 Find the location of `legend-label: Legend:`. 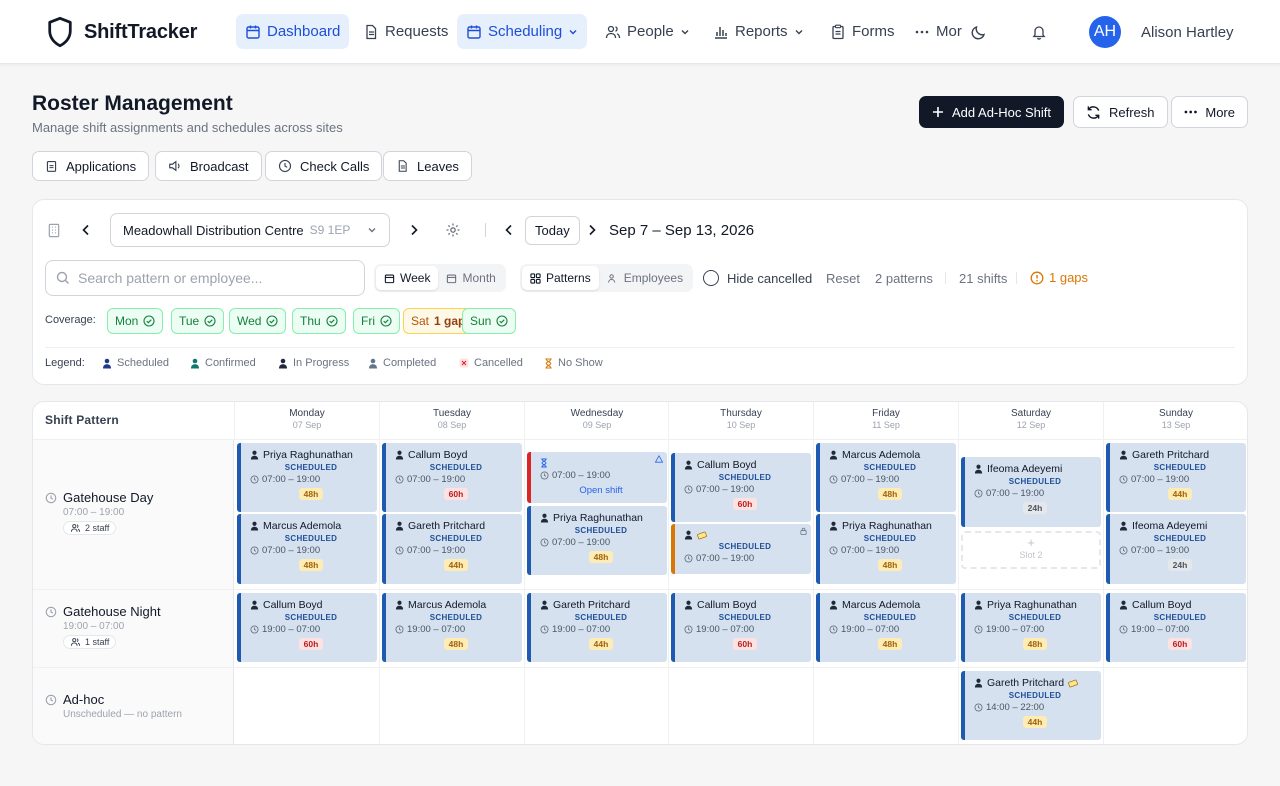

legend-label: Legend: is located at coordinates (65, 363).